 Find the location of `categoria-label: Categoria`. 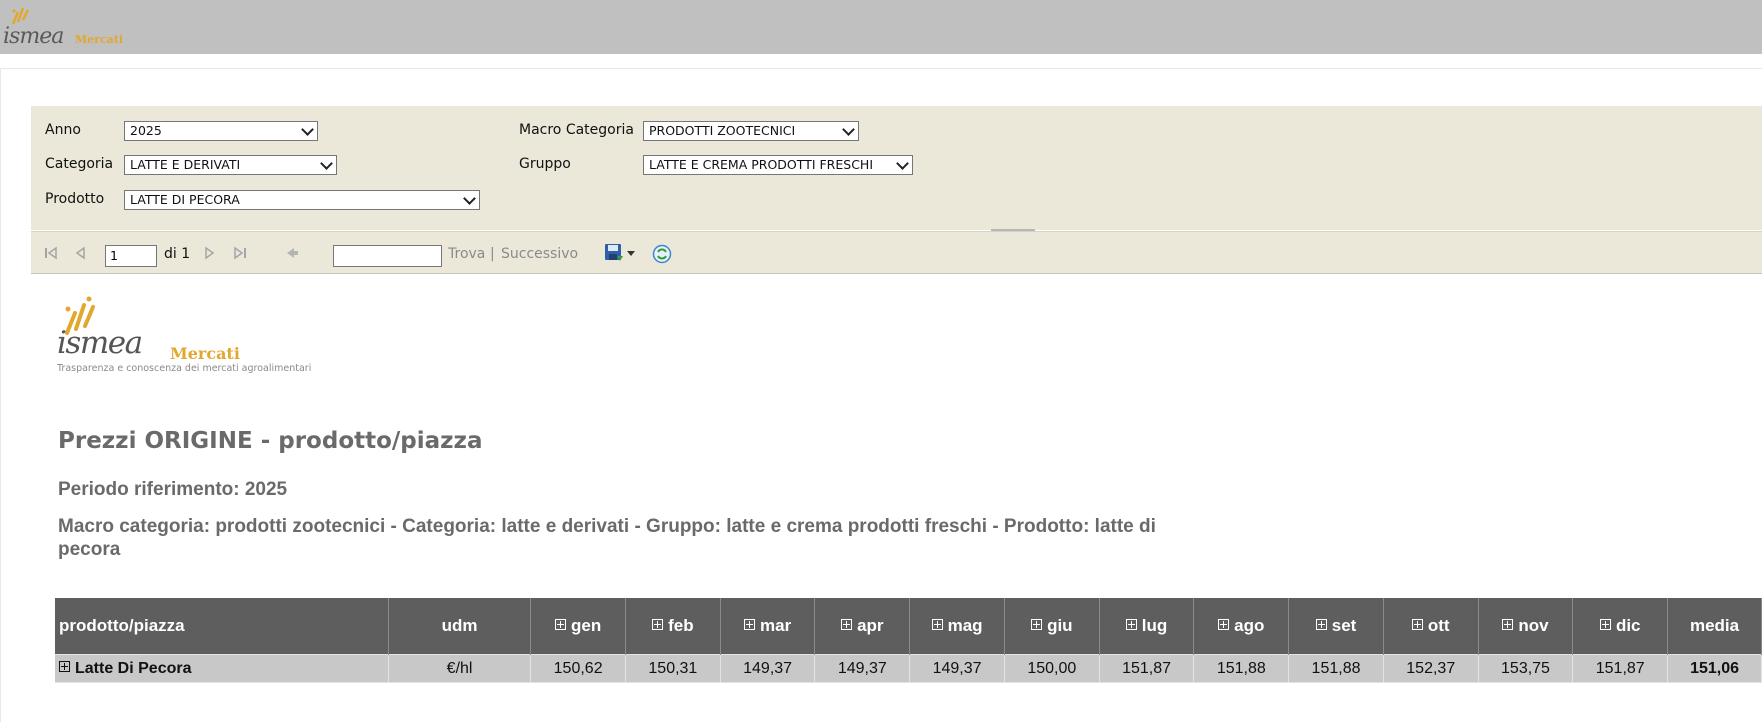

categoria-label: Categoria is located at coordinates (79, 164).